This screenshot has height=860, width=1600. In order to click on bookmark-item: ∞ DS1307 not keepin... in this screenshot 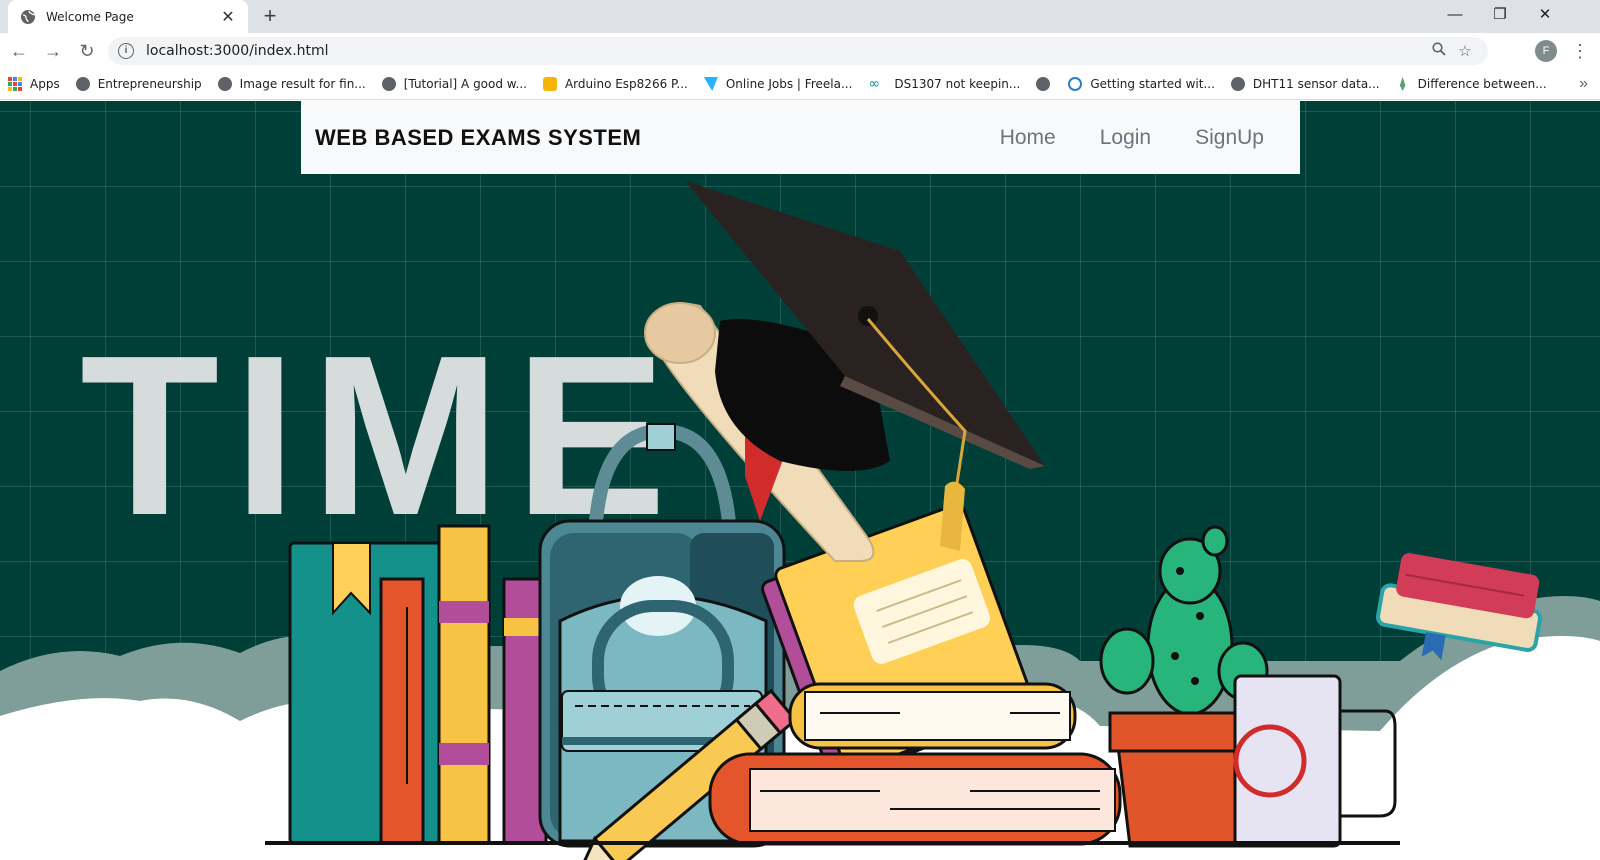, I will do `click(944, 84)`.